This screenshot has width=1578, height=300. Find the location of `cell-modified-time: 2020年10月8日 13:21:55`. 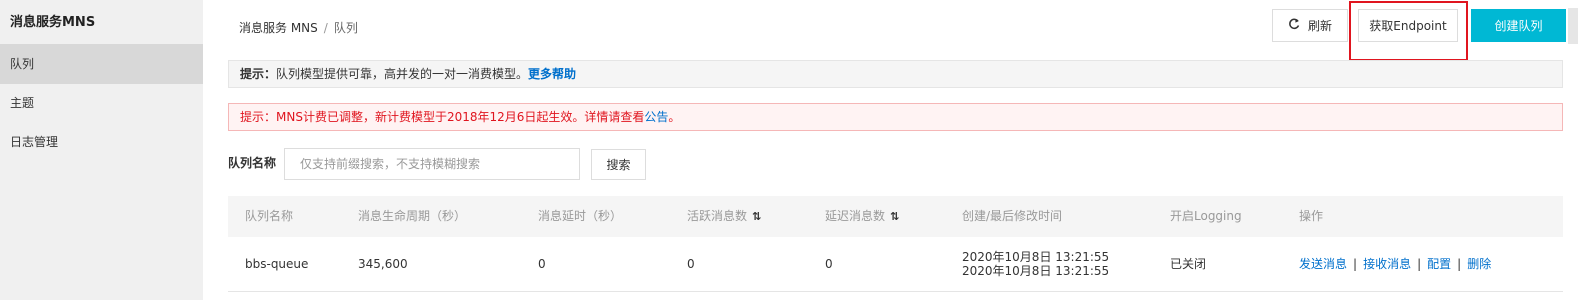

cell-modified-time: 2020年10月8日 13:21:55 is located at coordinates (1036, 271).